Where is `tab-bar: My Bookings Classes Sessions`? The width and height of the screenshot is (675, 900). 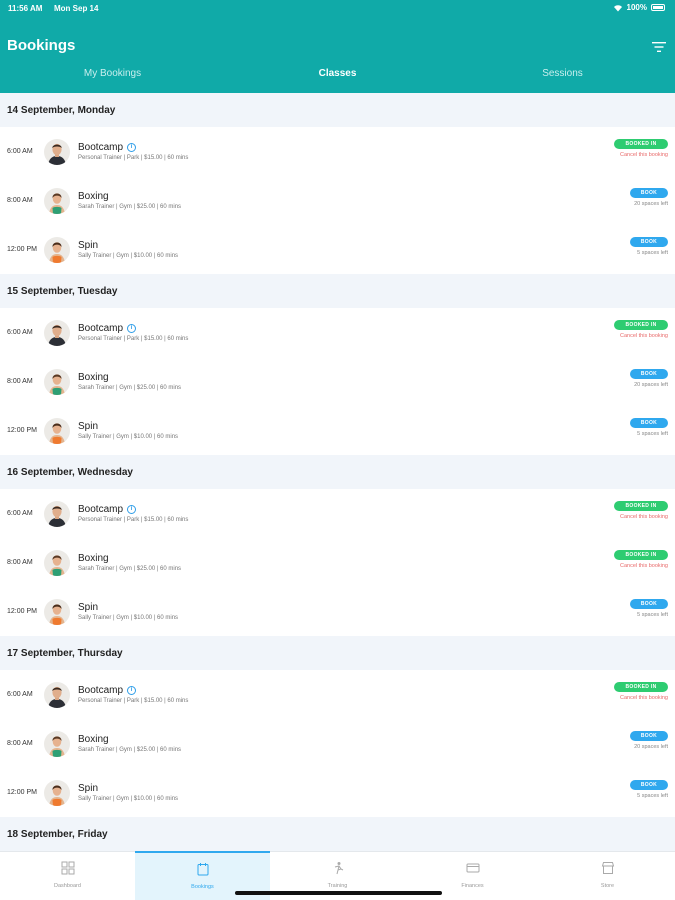
tab-bar: My Bookings Classes Sessions is located at coordinates (337, 77).